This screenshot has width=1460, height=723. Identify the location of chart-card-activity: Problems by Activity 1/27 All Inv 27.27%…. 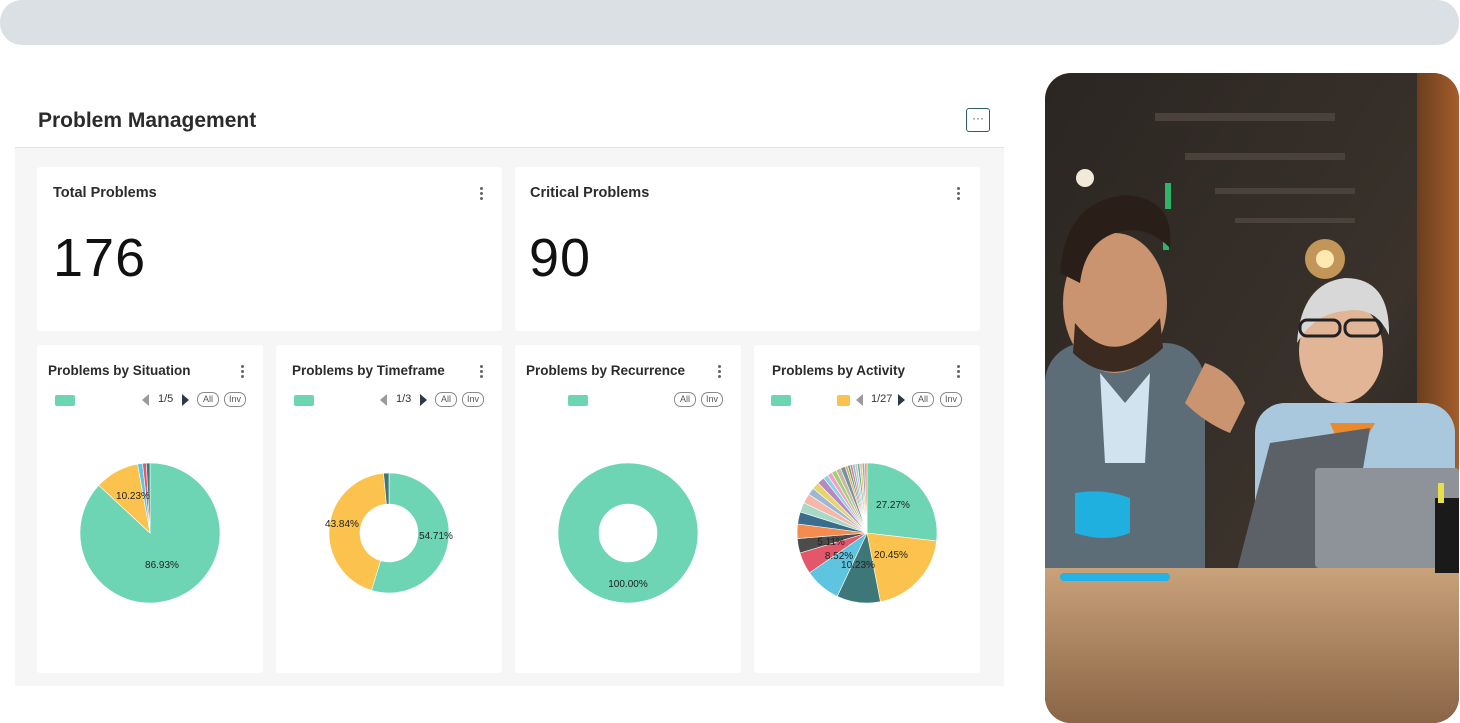
(867, 509).